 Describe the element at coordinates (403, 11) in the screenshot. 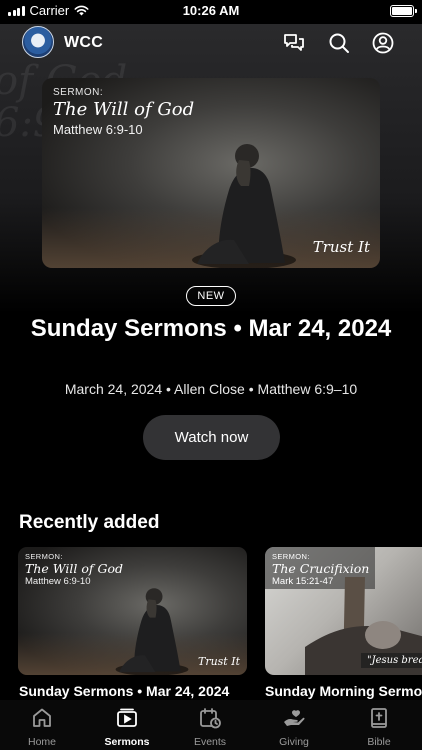

I see `battery-icon` at that location.